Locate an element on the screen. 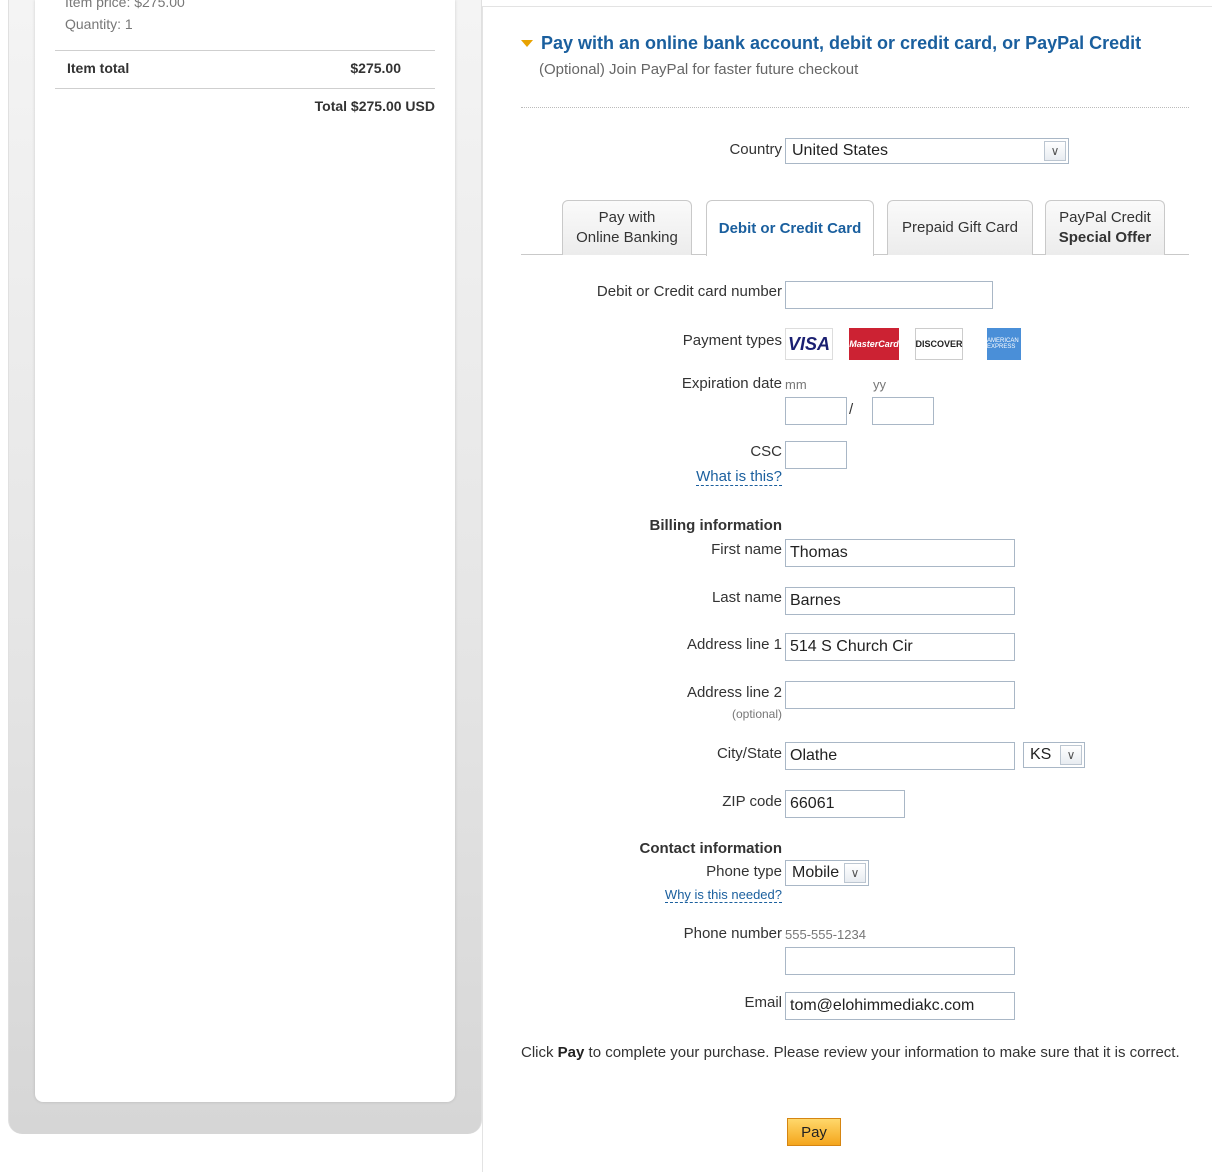 Image resolution: width=1212 pixels, height=1172 pixels. address1-label: Address line 1 is located at coordinates (734, 644).